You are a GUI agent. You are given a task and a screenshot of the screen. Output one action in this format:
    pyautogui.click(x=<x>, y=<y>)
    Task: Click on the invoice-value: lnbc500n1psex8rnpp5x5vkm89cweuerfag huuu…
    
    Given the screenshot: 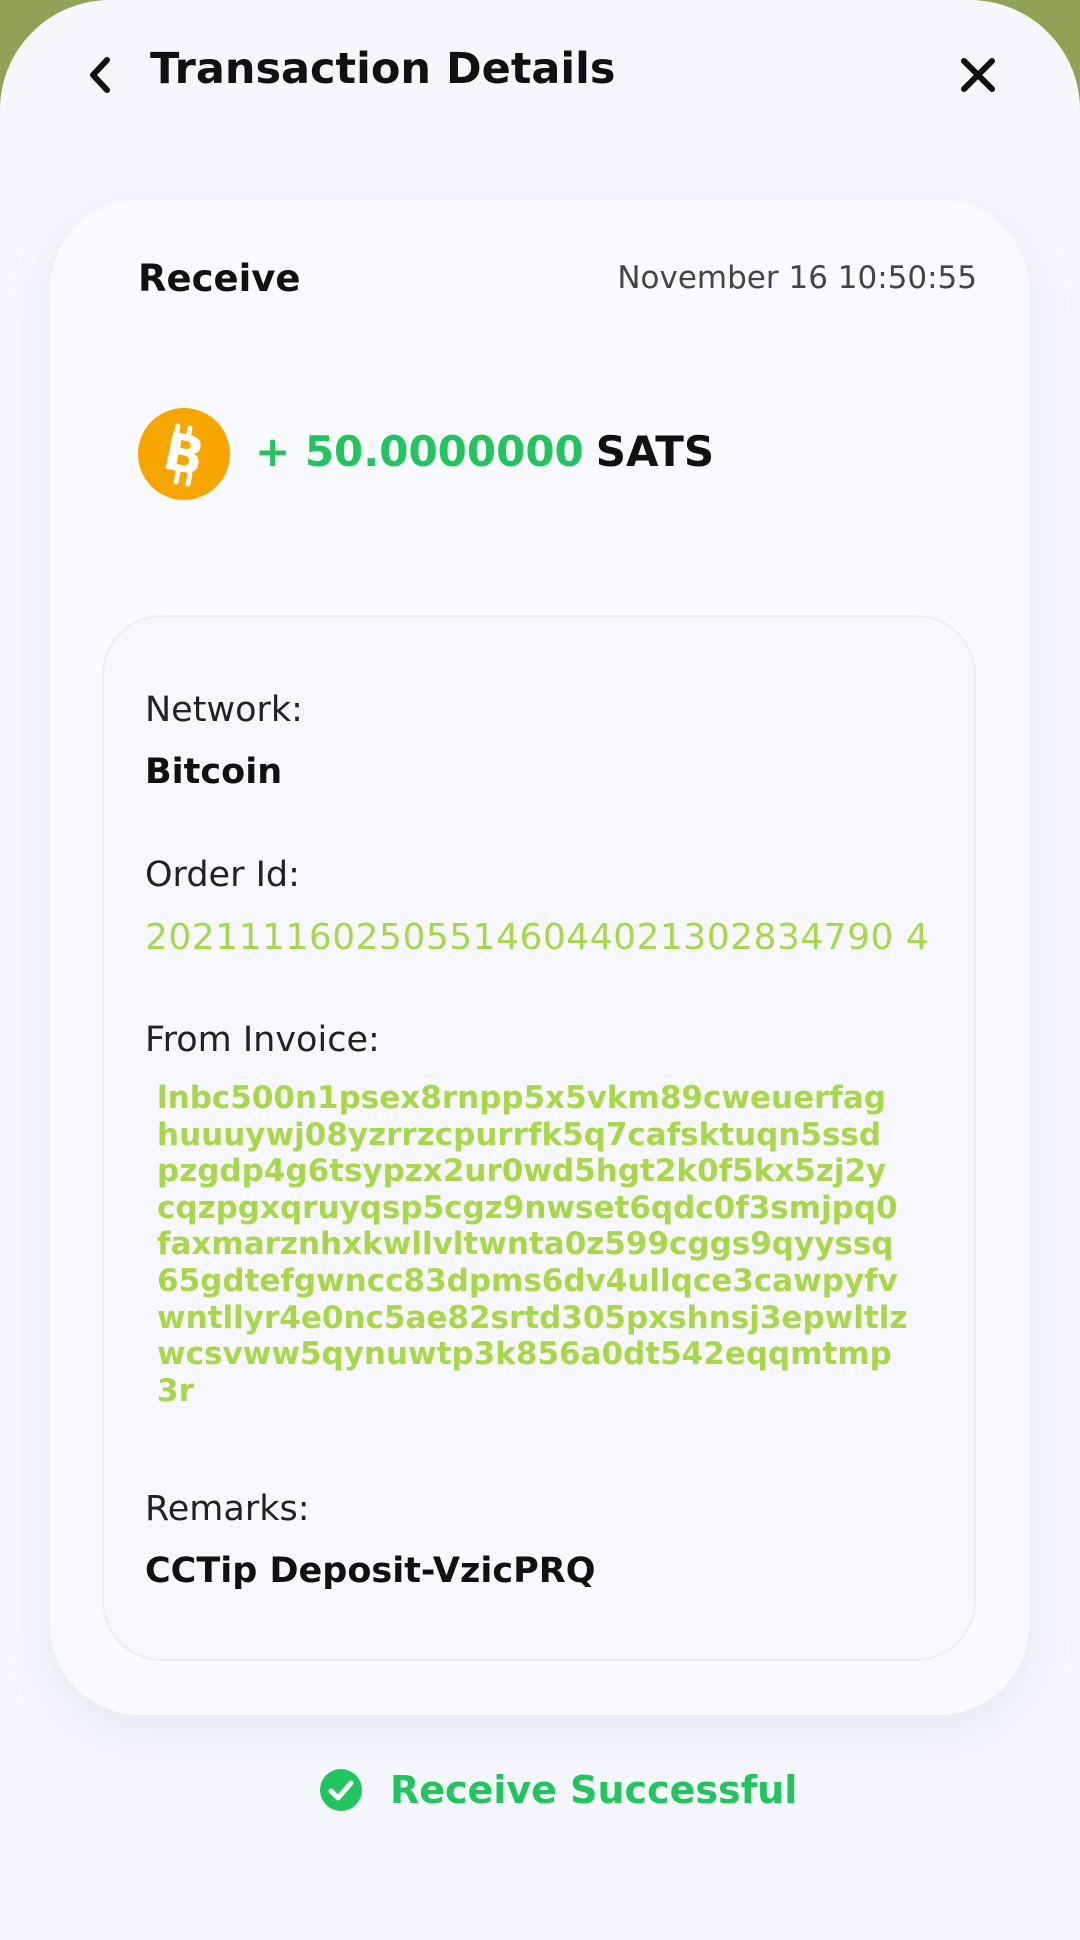 What is the action you would take?
    pyautogui.click(x=547, y=1244)
    